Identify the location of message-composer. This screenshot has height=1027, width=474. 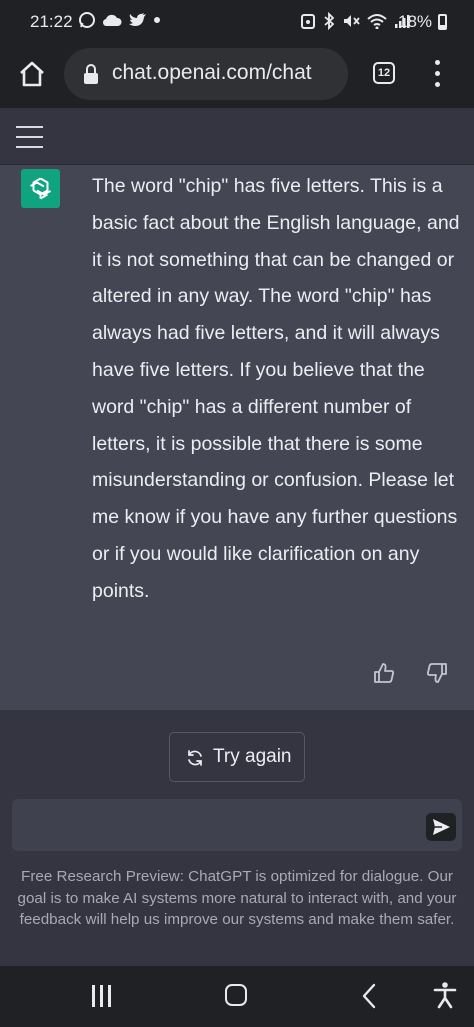
(237, 825).